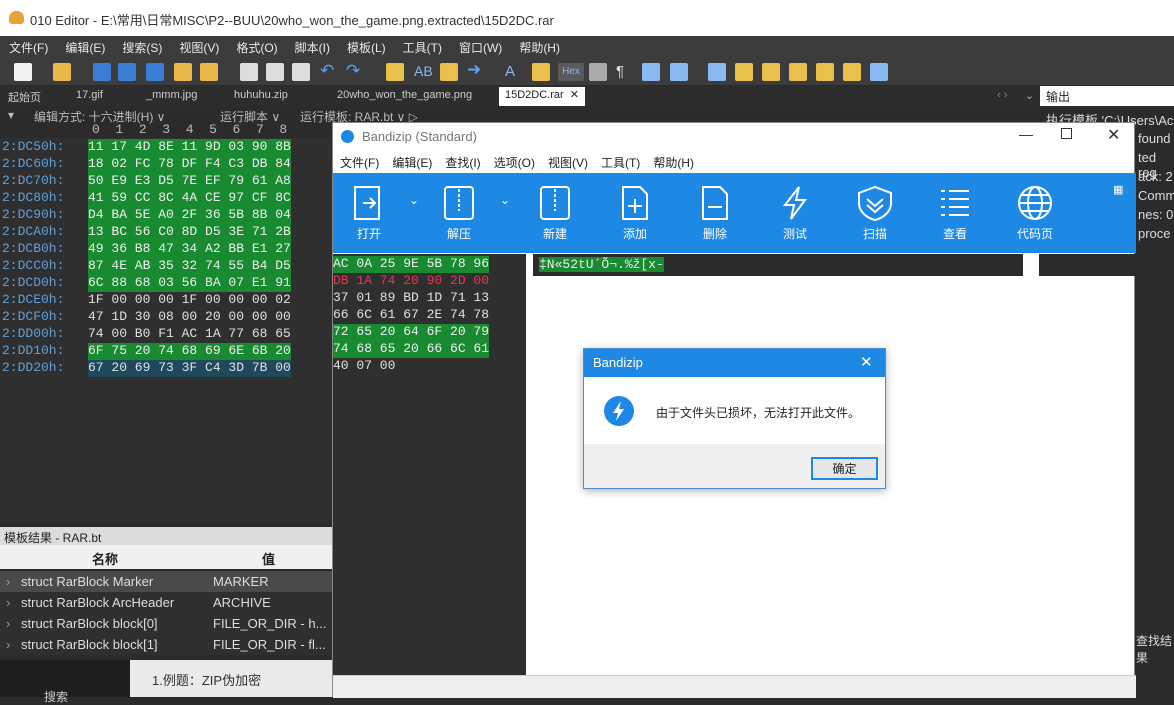  I want to click on menu-template: 模板(L), so click(366, 46).